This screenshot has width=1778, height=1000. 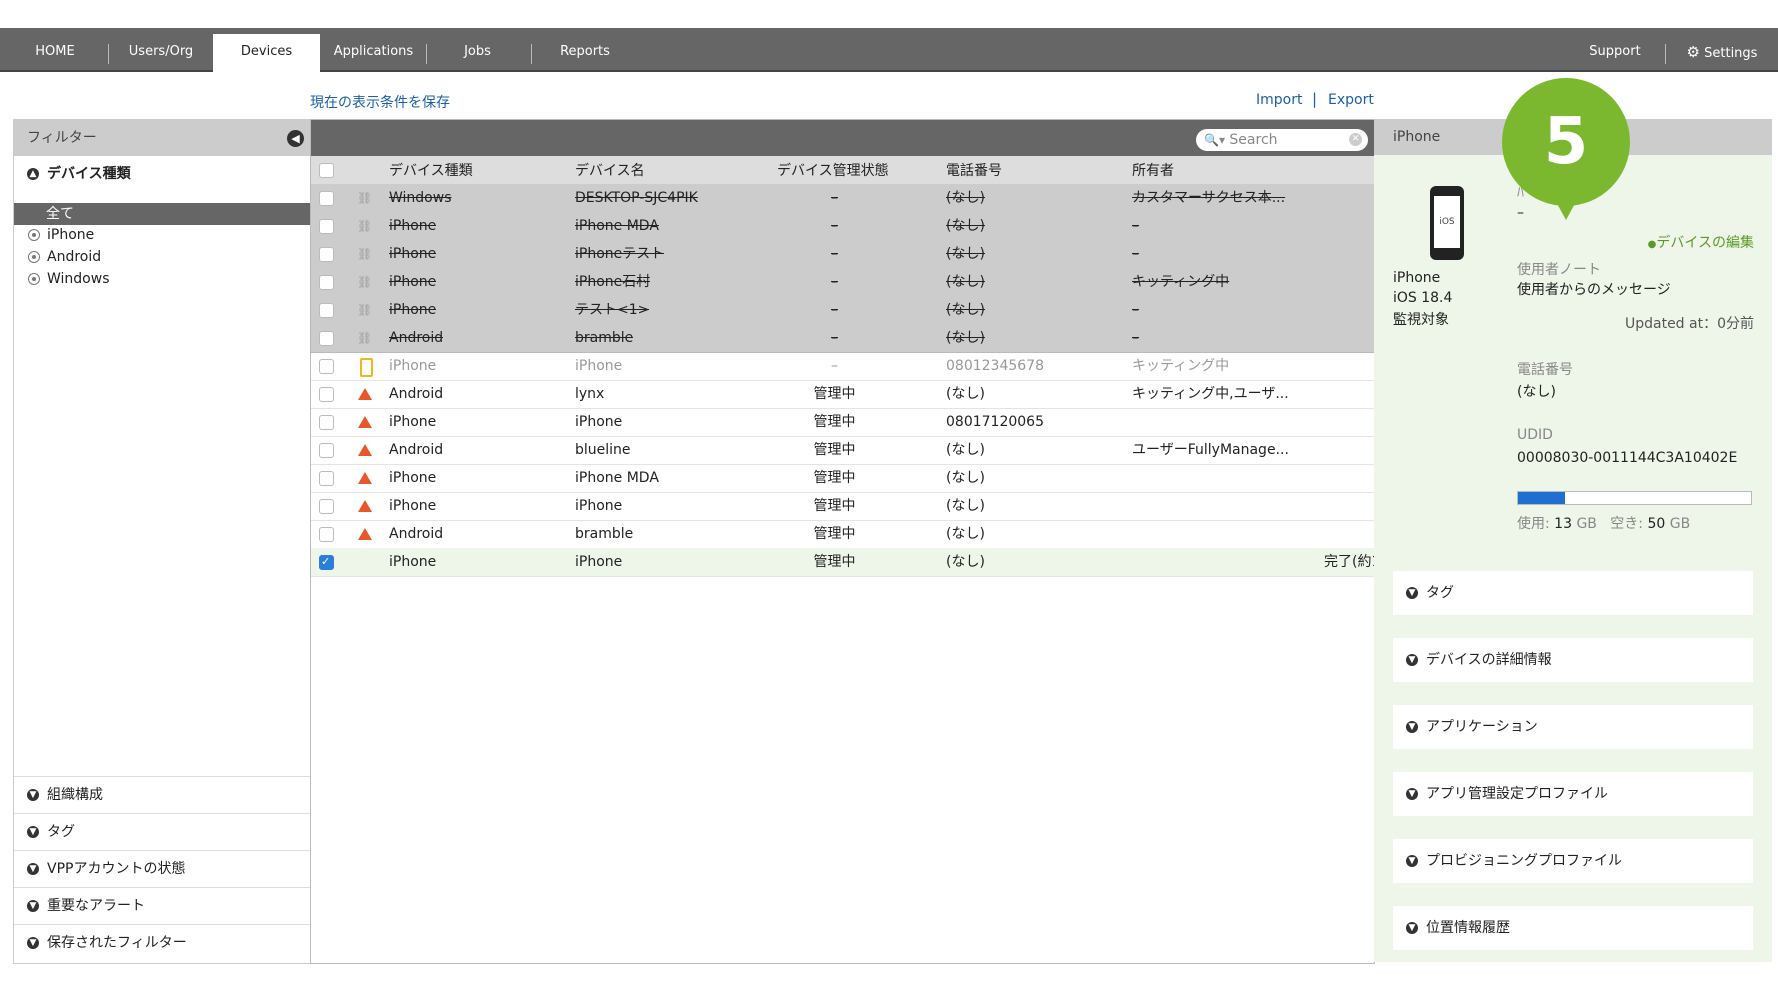 What do you see at coordinates (69, 279) in the screenshot?
I see `filter-item-windows: Windows` at bounding box center [69, 279].